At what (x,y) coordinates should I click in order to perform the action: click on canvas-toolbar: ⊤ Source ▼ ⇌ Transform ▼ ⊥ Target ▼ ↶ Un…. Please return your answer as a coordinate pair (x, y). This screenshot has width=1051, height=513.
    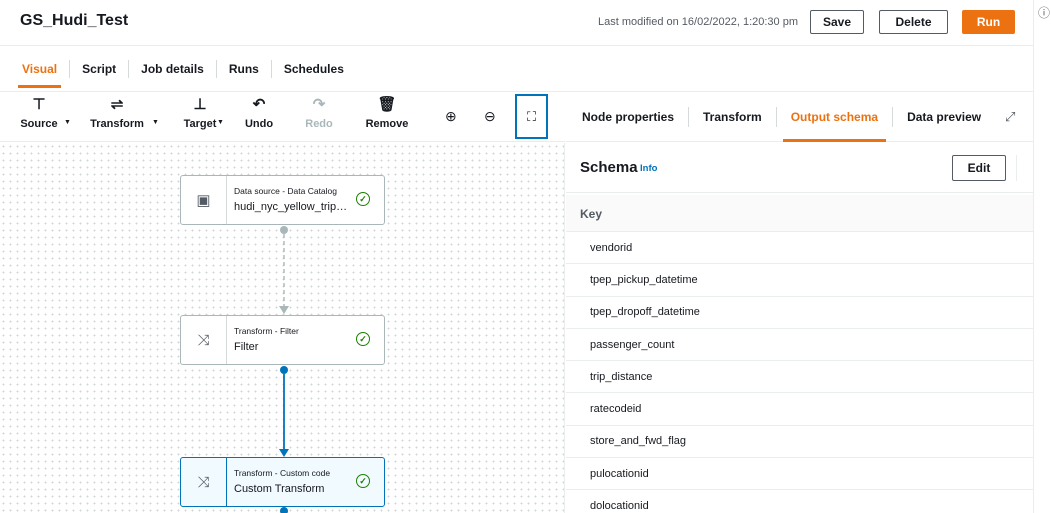
    Looking at the image, I should click on (282, 117).